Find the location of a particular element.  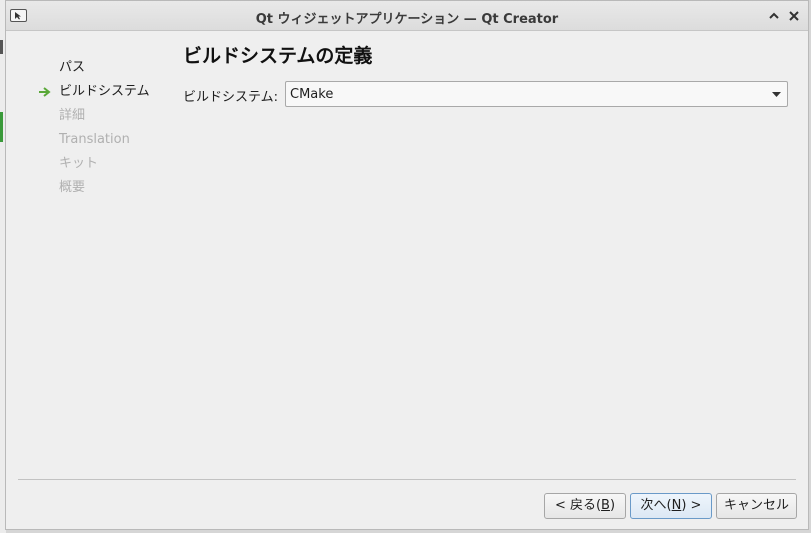

close-icon is located at coordinates (794, 16).